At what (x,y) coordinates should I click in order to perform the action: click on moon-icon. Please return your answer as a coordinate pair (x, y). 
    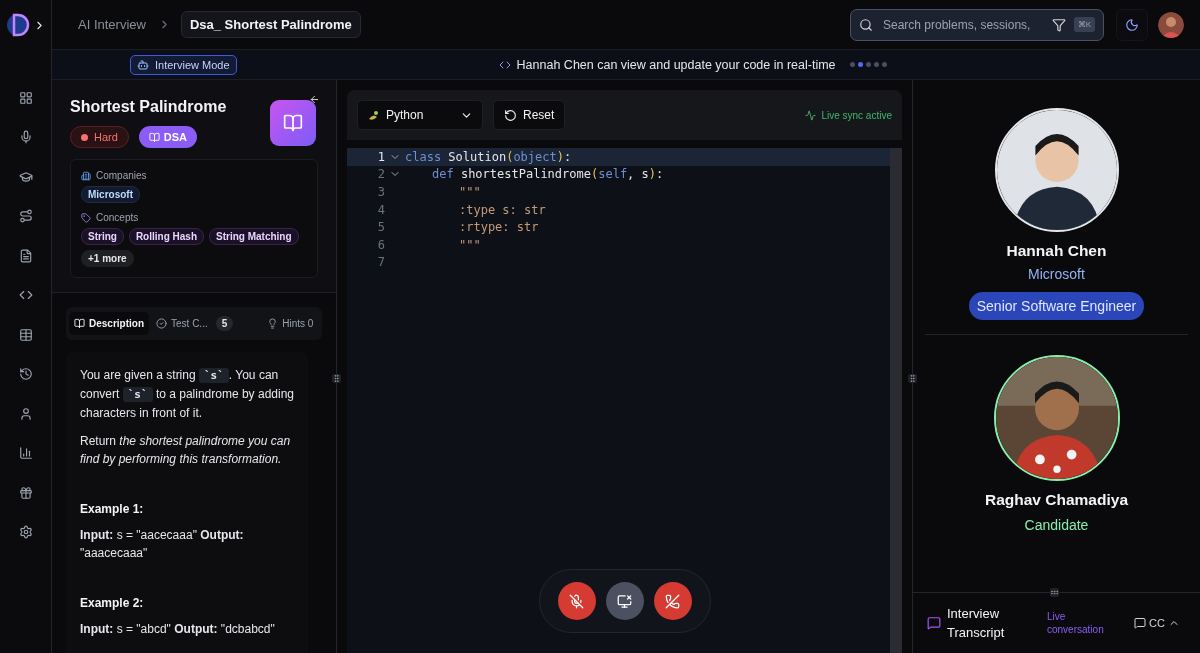
    Looking at the image, I should click on (1132, 24).